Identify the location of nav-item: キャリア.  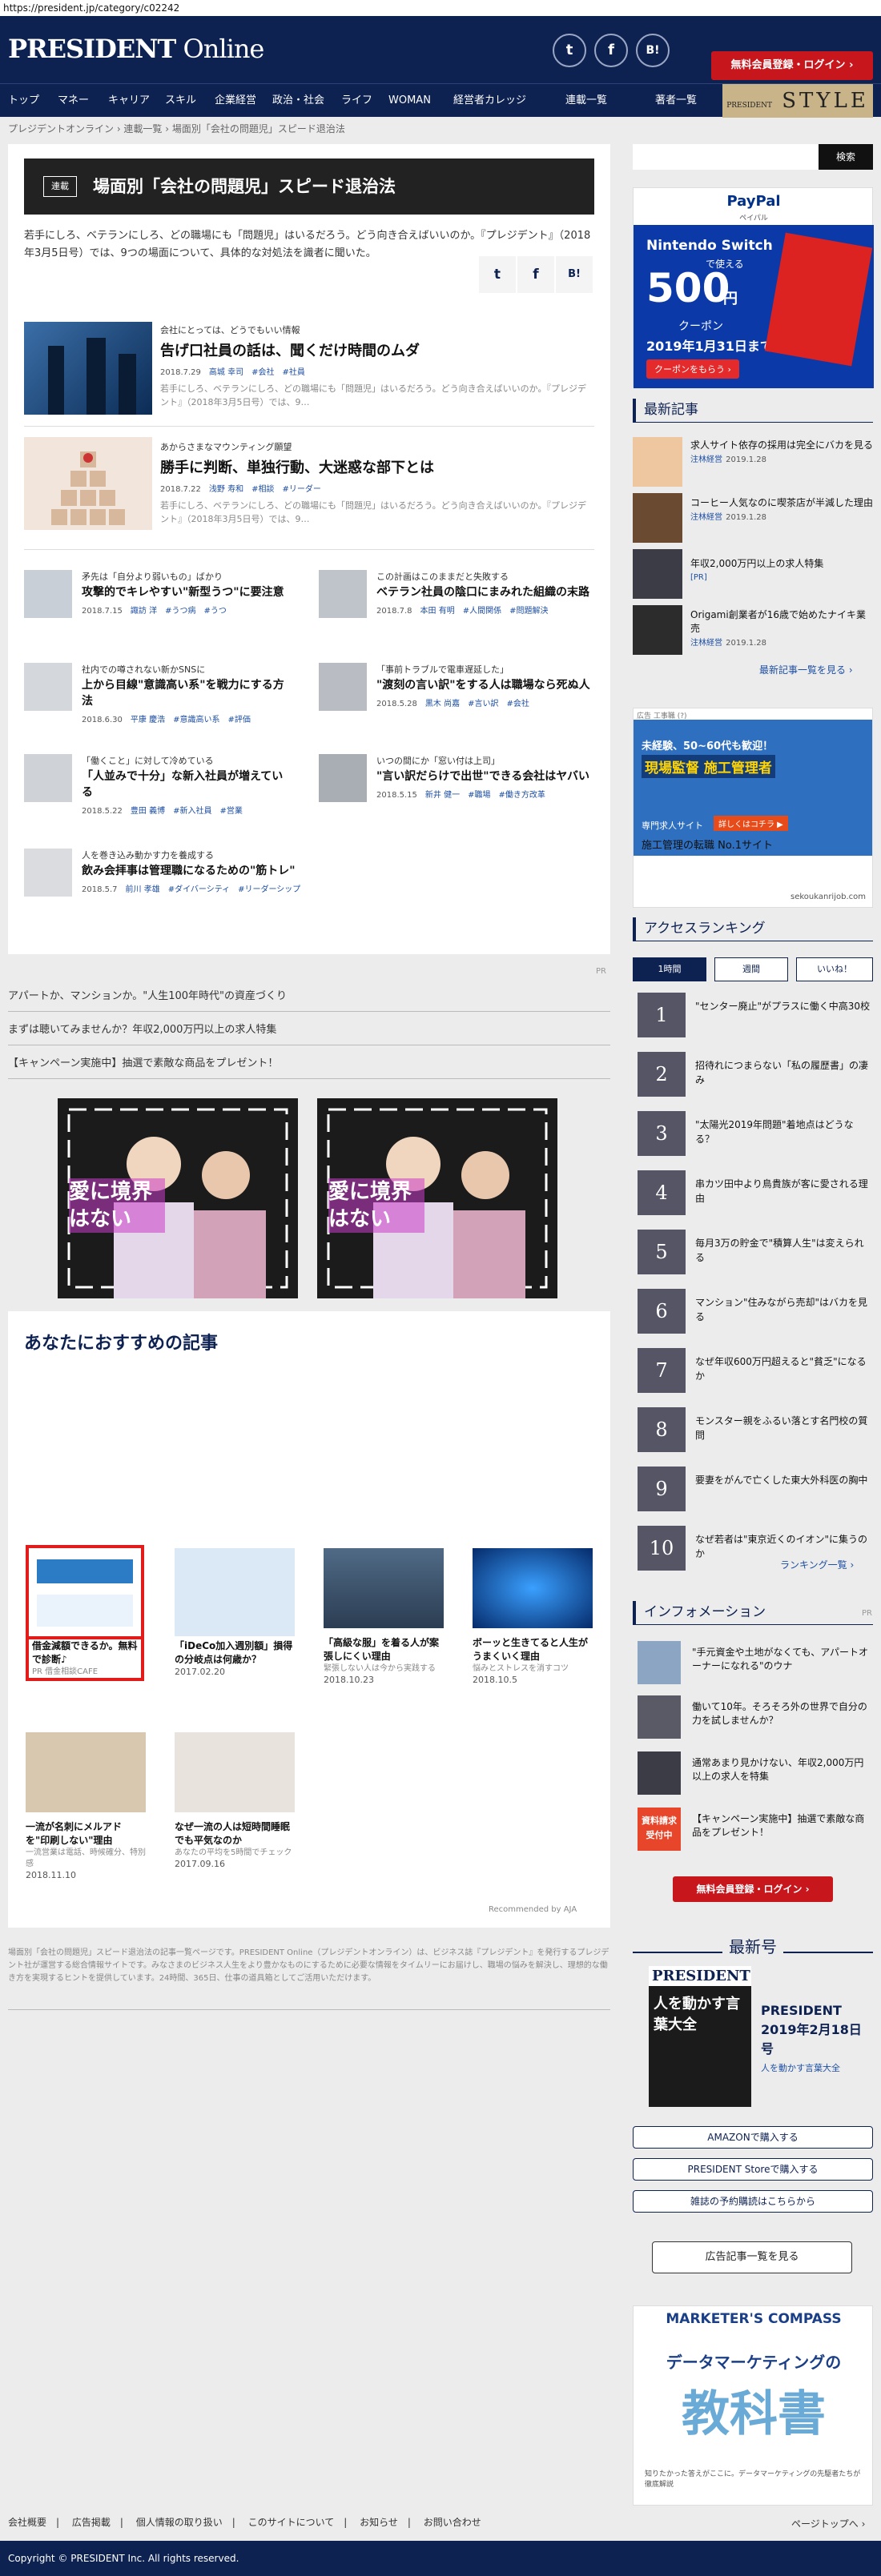
(129, 101).